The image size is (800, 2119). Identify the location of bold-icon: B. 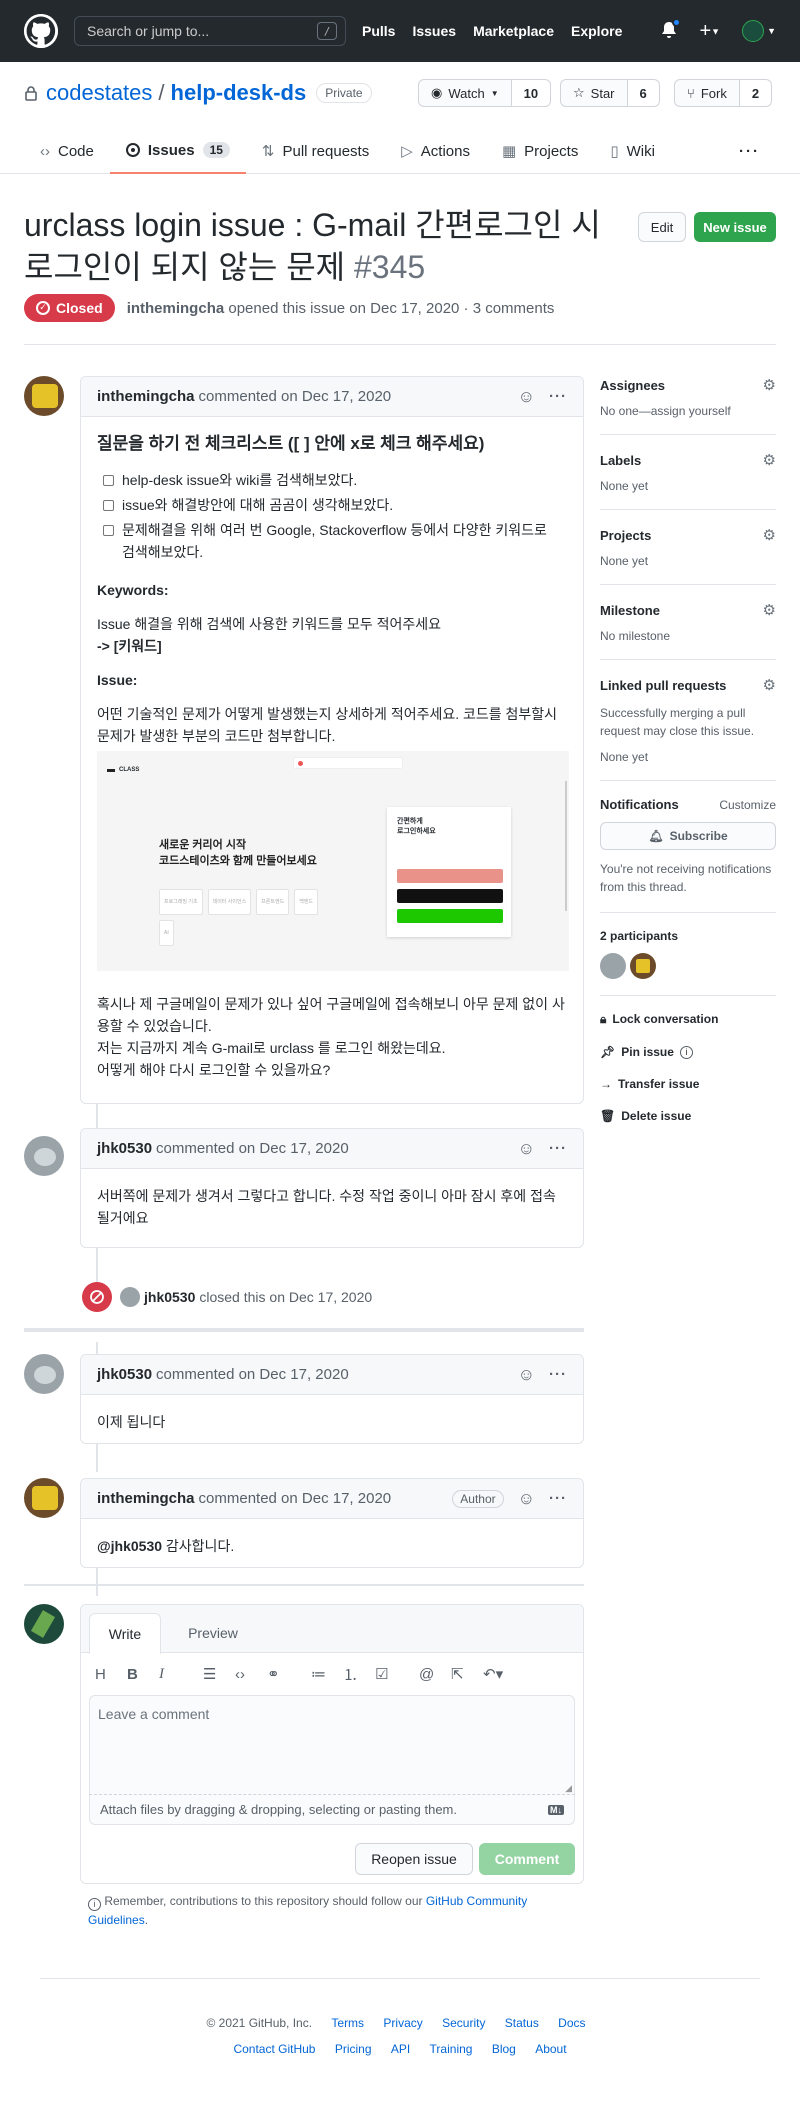
(143, 1674).